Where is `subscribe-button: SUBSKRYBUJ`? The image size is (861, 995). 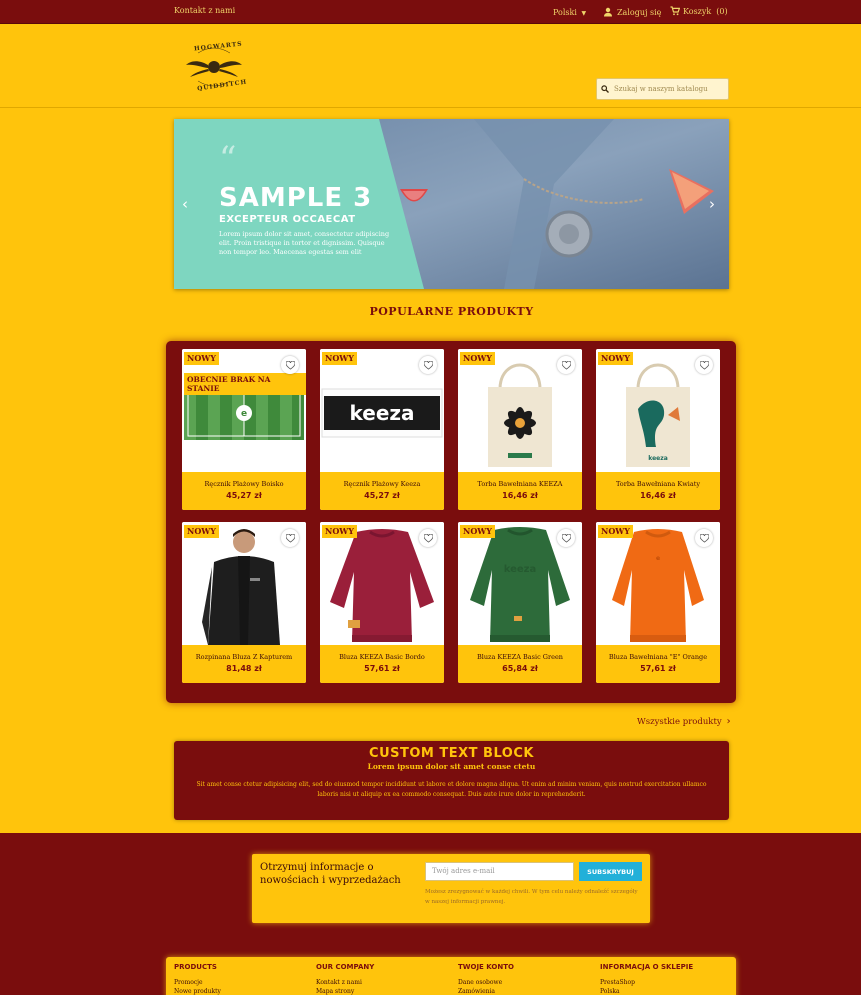
subscribe-button: SUBSKRYBUJ is located at coordinates (610, 871).